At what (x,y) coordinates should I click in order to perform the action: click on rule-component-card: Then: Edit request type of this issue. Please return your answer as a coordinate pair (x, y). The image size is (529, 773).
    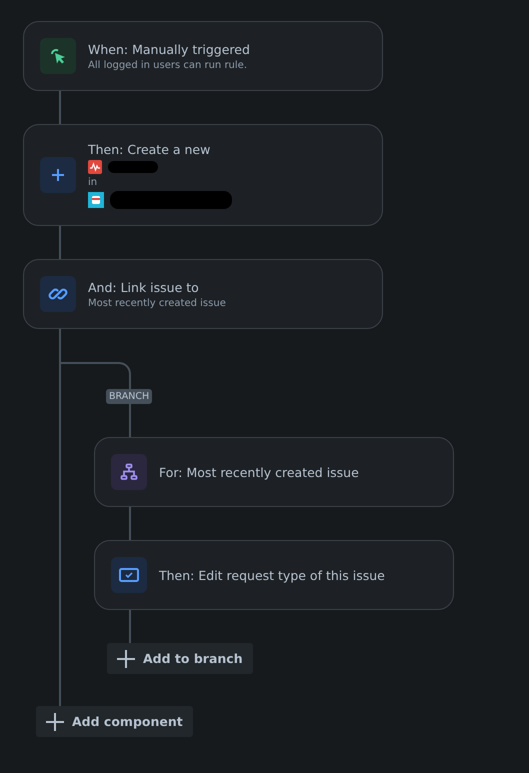
    Looking at the image, I should click on (274, 575).